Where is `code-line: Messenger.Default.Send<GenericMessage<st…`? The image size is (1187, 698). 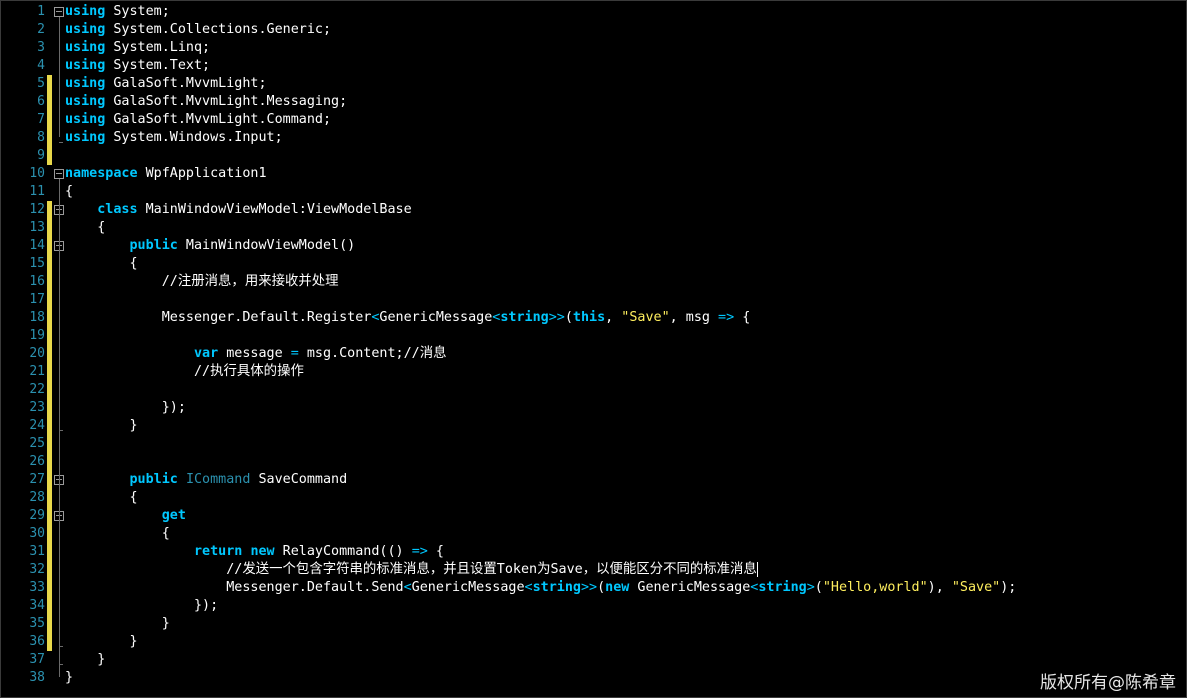
code-line: Messenger.Default.Send<GenericMessage<st… is located at coordinates (540, 588).